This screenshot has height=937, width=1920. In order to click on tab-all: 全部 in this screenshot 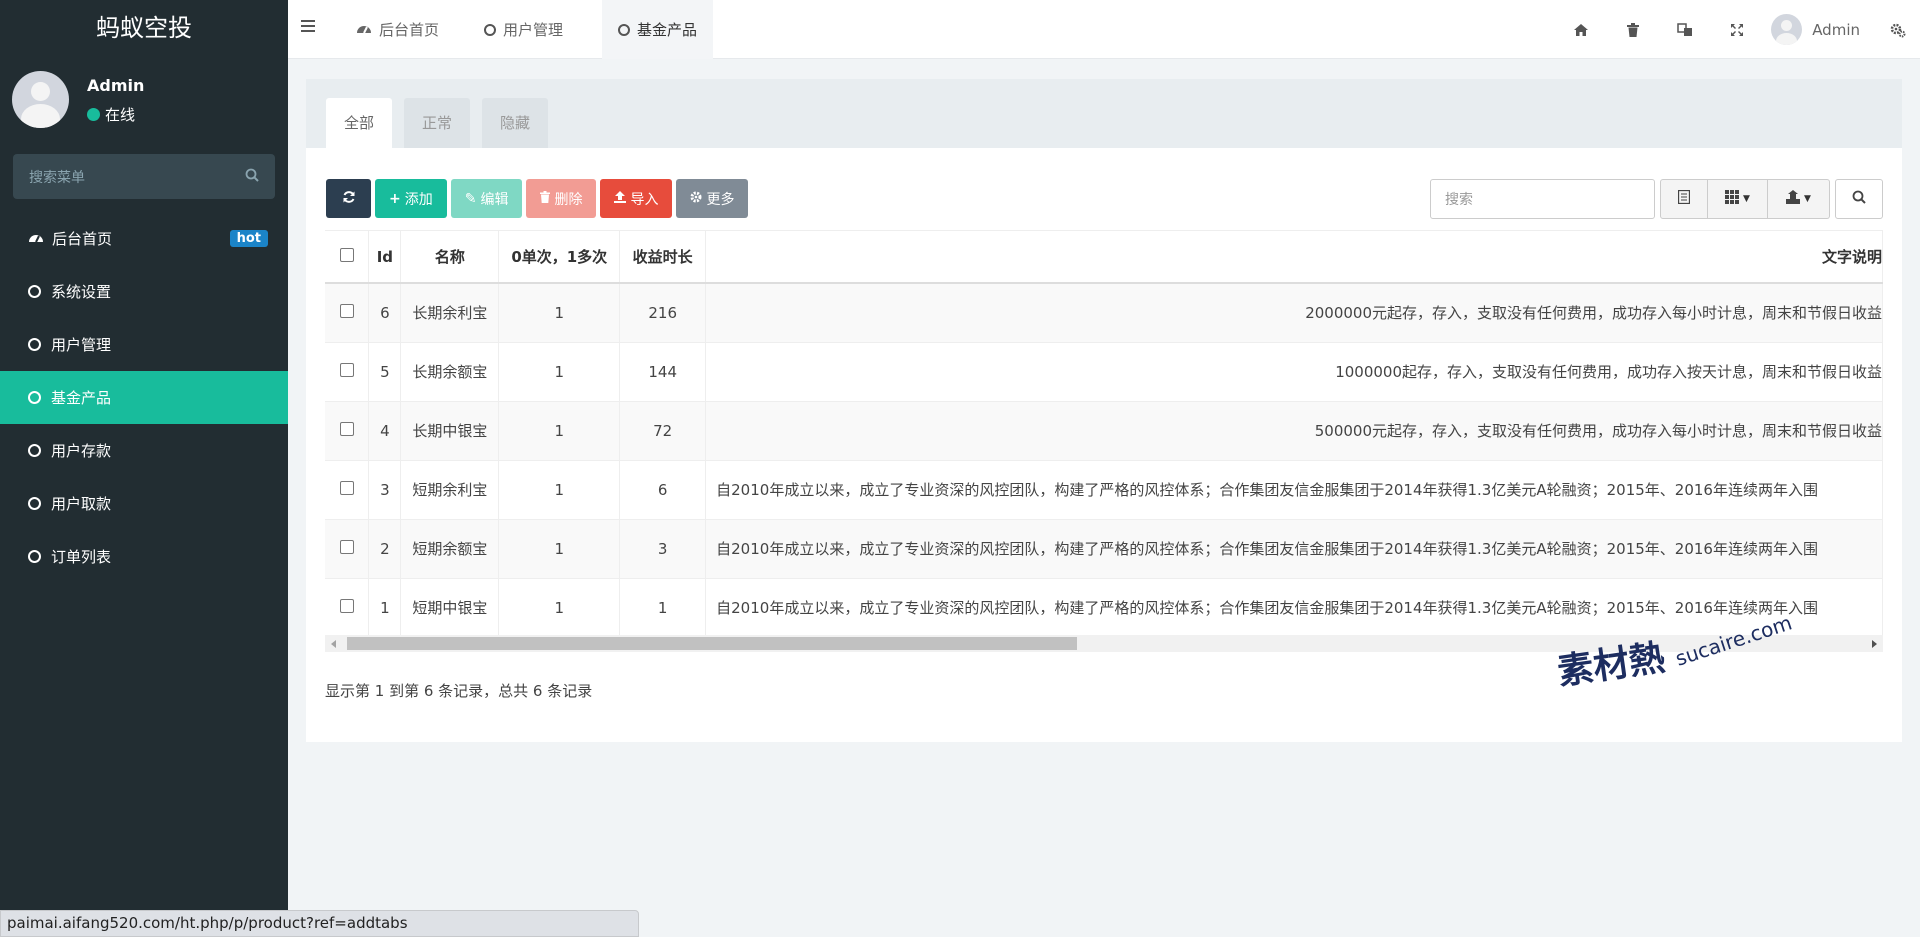, I will do `click(359, 123)`.